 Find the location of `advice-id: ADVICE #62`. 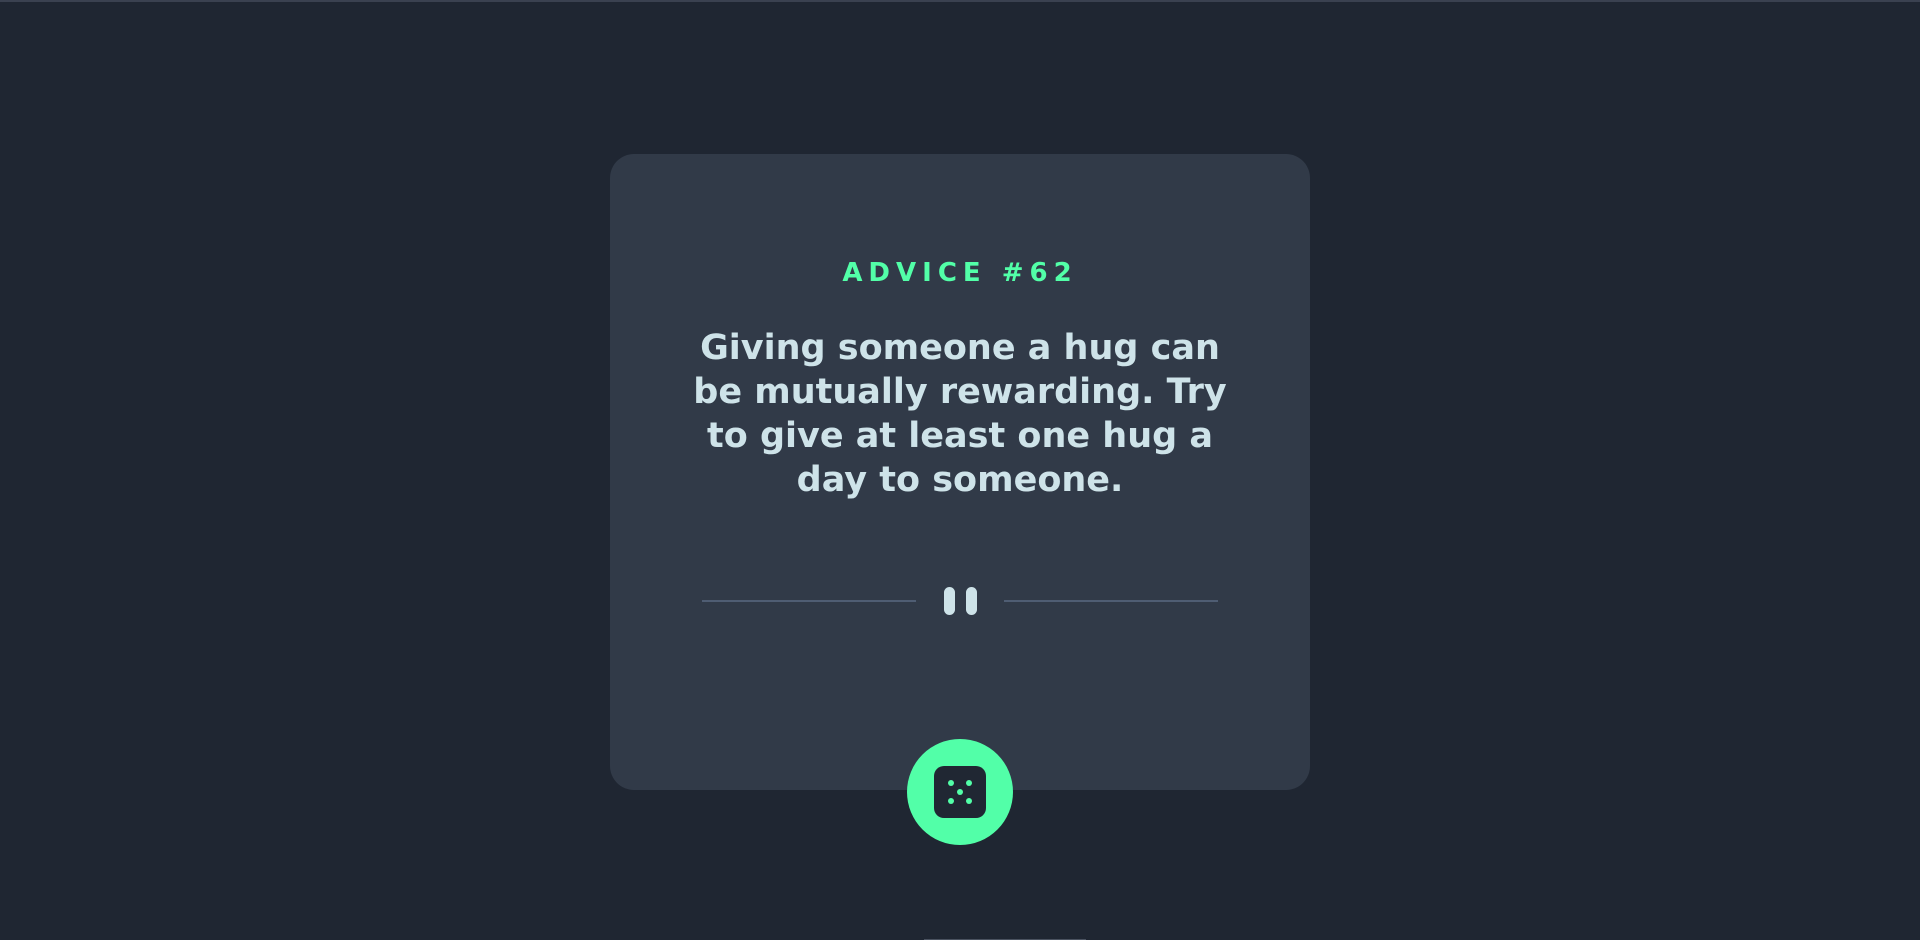

advice-id: ADVICE #62 is located at coordinates (960, 273).